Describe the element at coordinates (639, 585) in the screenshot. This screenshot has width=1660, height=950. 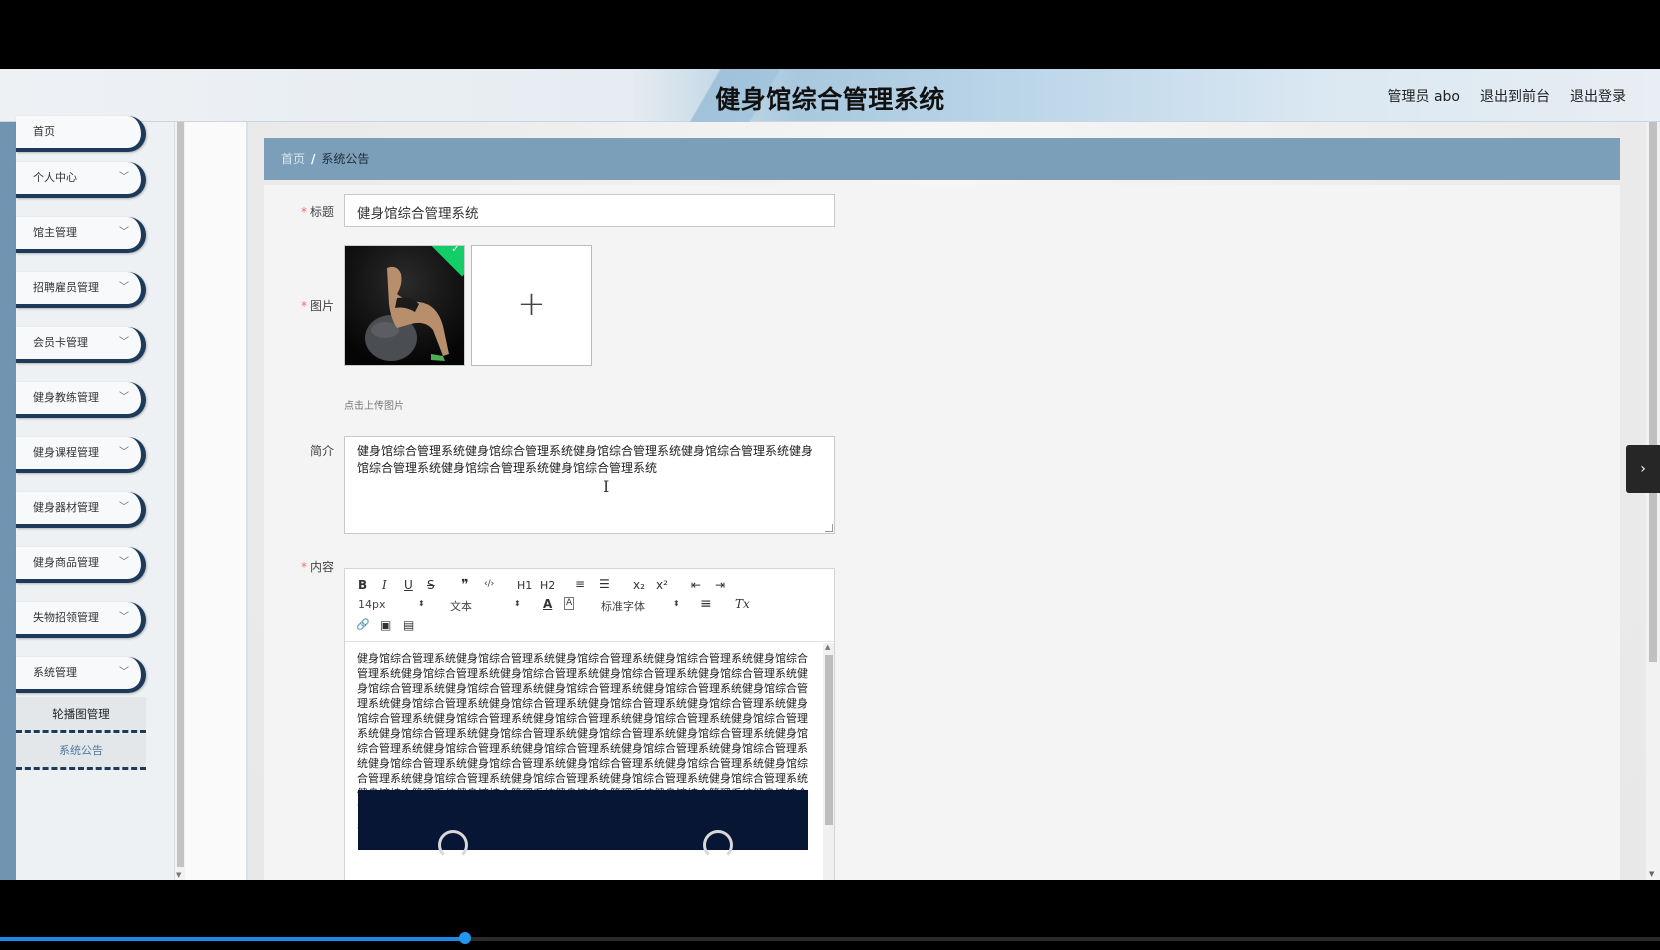
I see `subscript-button: x₂` at that location.